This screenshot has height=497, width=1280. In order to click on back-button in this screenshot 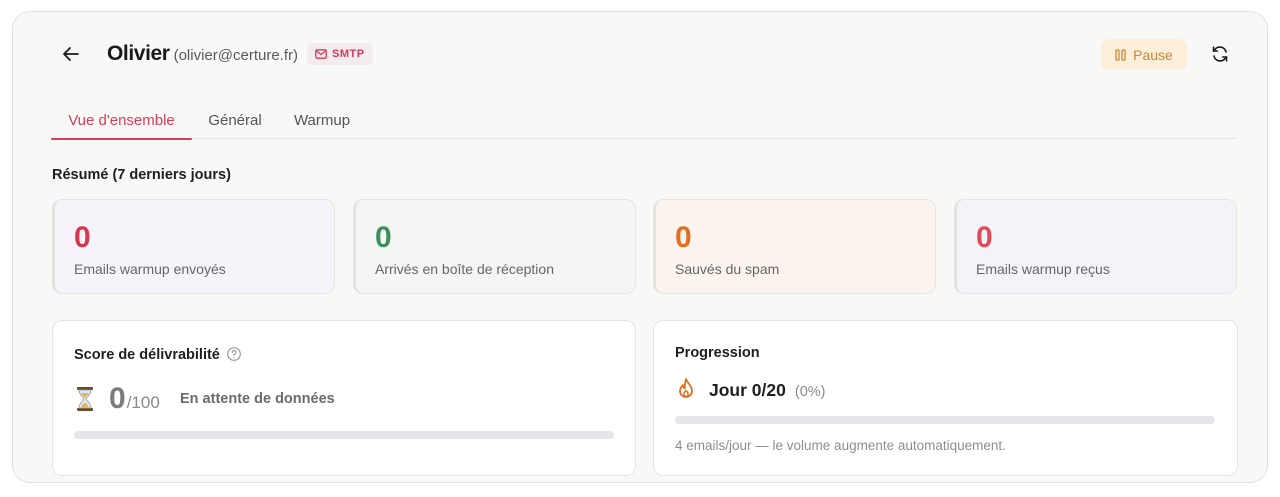, I will do `click(71, 54)`.